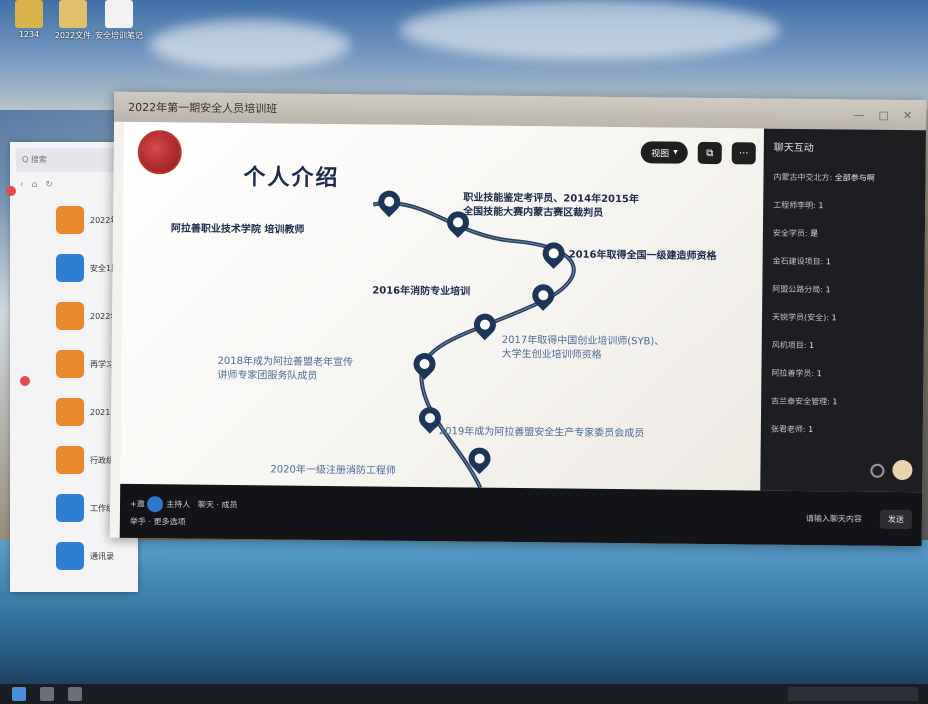 Image resolution: width=928 pixels, height=704 pixels. I want to click on desktop-icon: 安全培训笔记, so click(119, 20).